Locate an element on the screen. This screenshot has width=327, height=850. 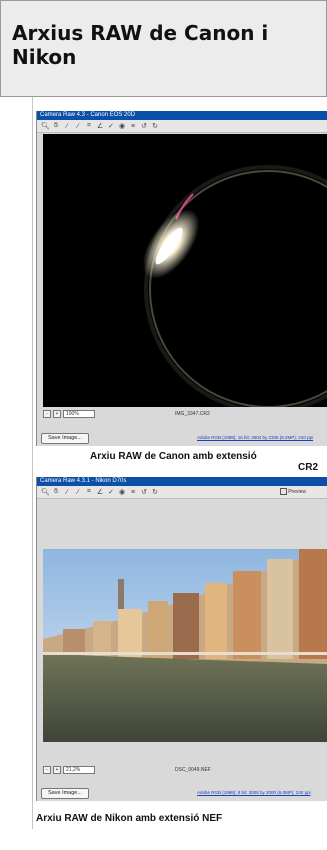
page-title: Arxius RAW de Canon i Nikon is located at coordinates (140, 45).